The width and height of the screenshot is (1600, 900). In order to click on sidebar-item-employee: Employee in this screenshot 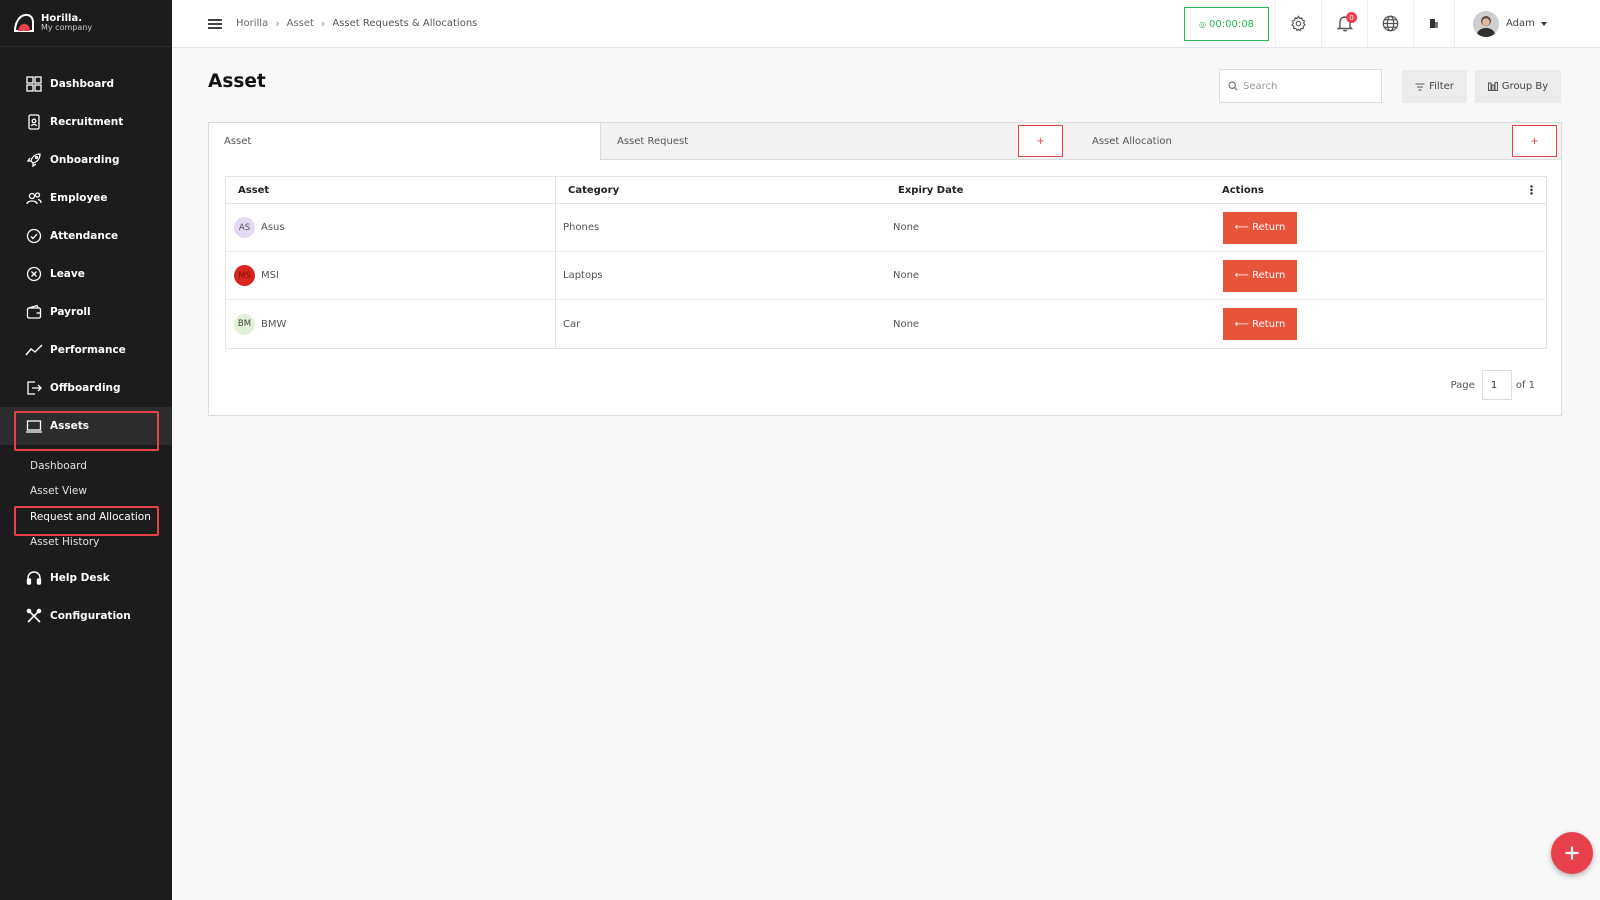, I will do `click(86, 198)`.